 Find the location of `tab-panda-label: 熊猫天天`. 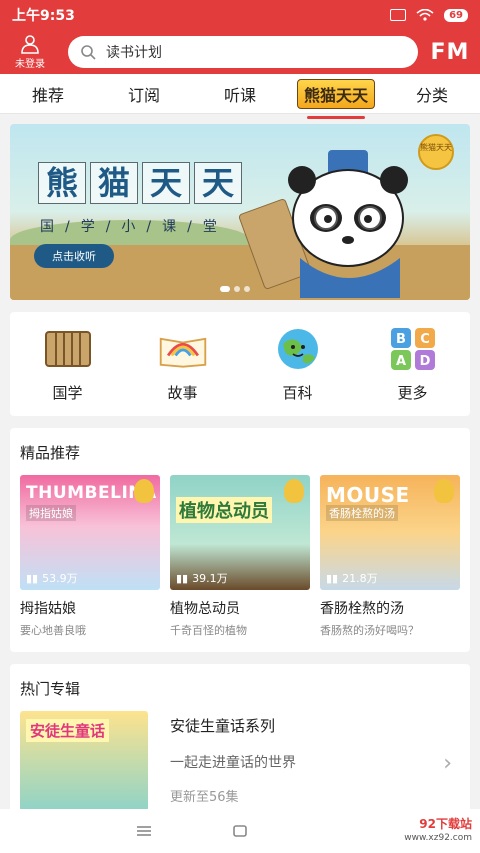

tab-panda-label: 熊猫天天 is located at coordinates (335, 93).